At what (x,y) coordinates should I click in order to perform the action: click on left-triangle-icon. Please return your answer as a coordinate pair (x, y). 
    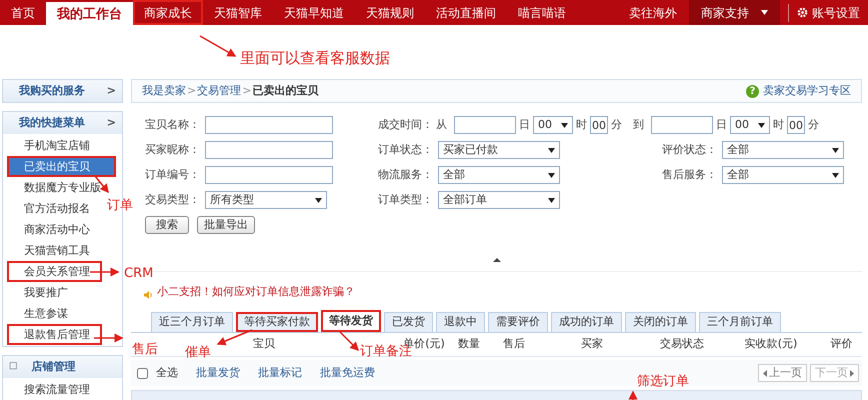
    Looking at the image, I should click on (765, 373).